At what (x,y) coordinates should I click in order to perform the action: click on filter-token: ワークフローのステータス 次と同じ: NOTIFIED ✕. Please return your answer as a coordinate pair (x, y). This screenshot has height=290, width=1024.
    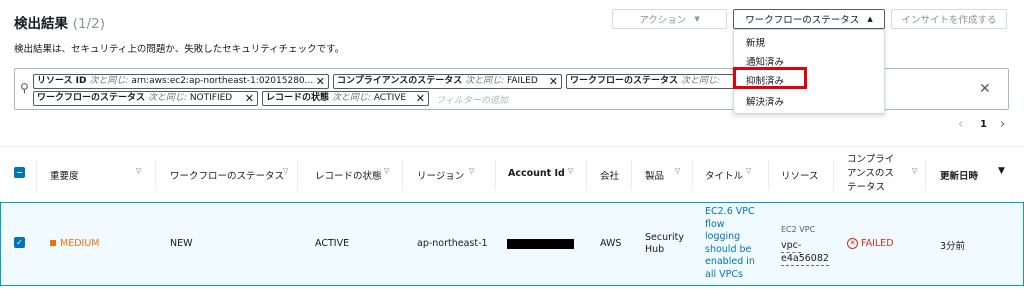
    Looking at the image, I should click on (145, 98).